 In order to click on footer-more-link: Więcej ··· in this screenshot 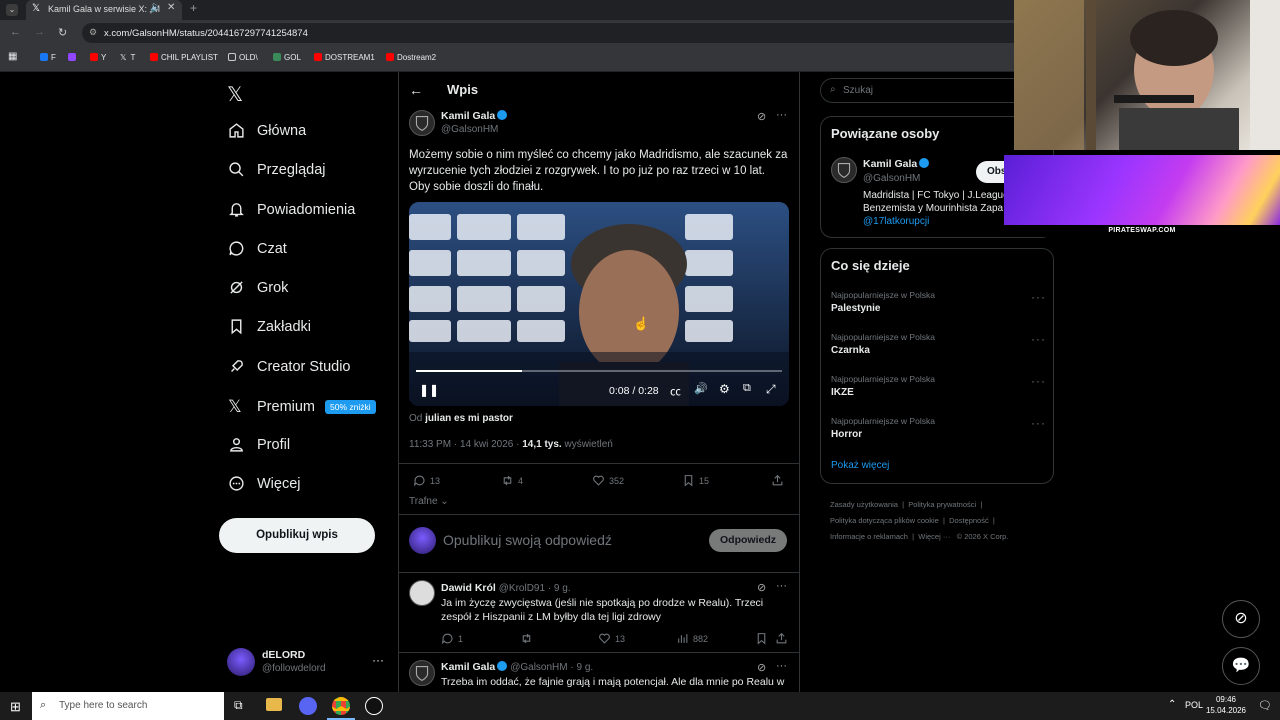, I will do `click(934, 536)`.